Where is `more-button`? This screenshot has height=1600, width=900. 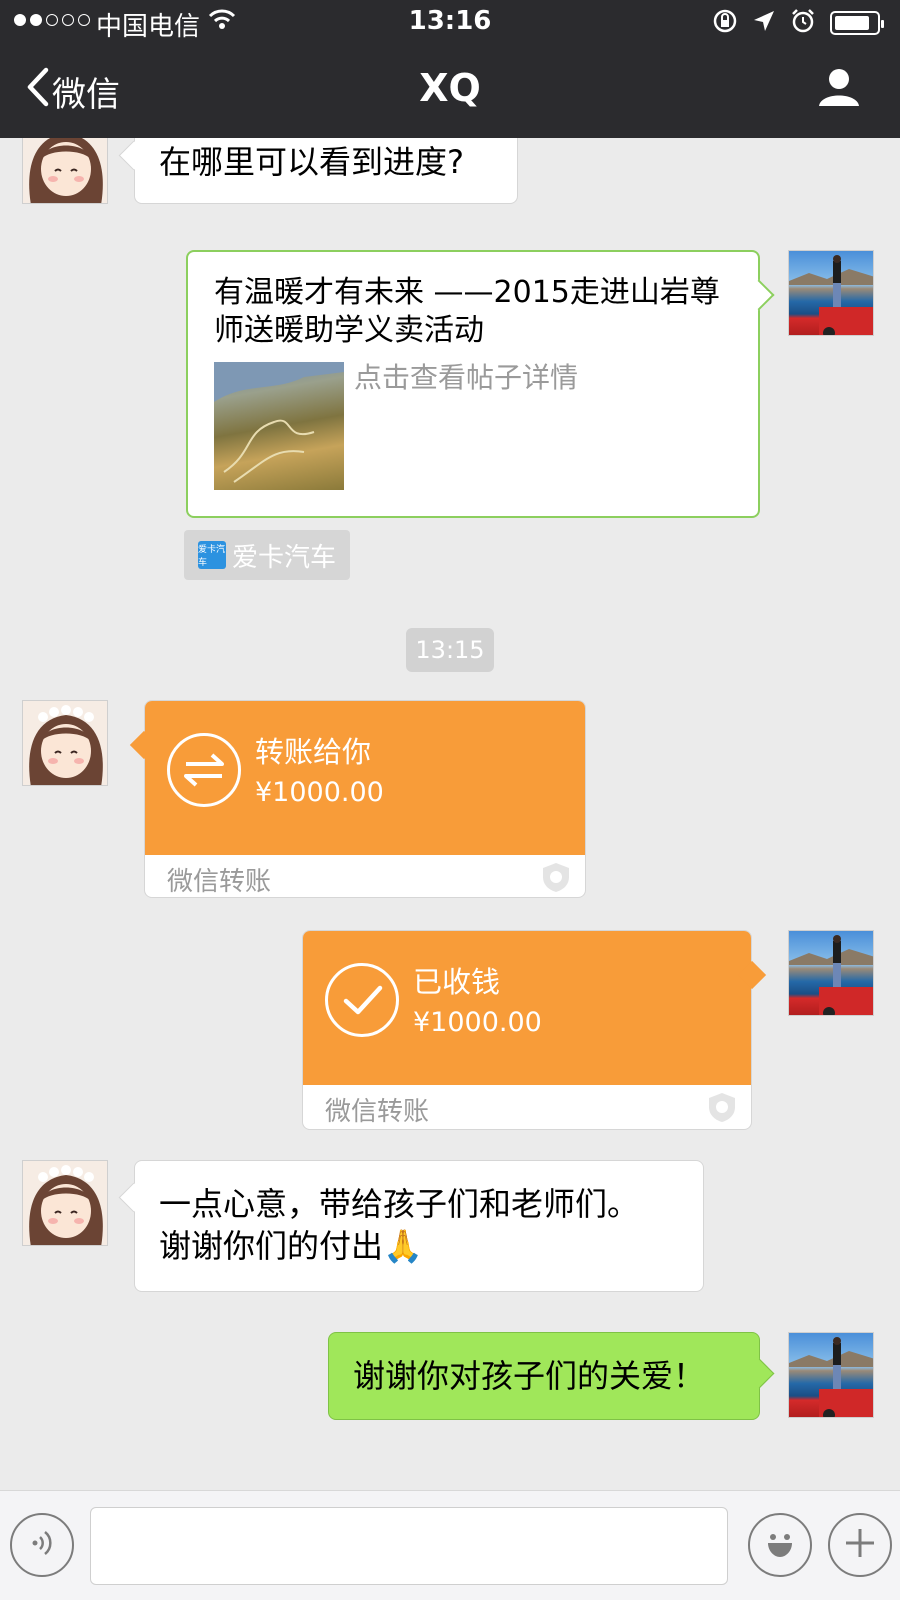
more-button is located at coordinates (860, 1545).